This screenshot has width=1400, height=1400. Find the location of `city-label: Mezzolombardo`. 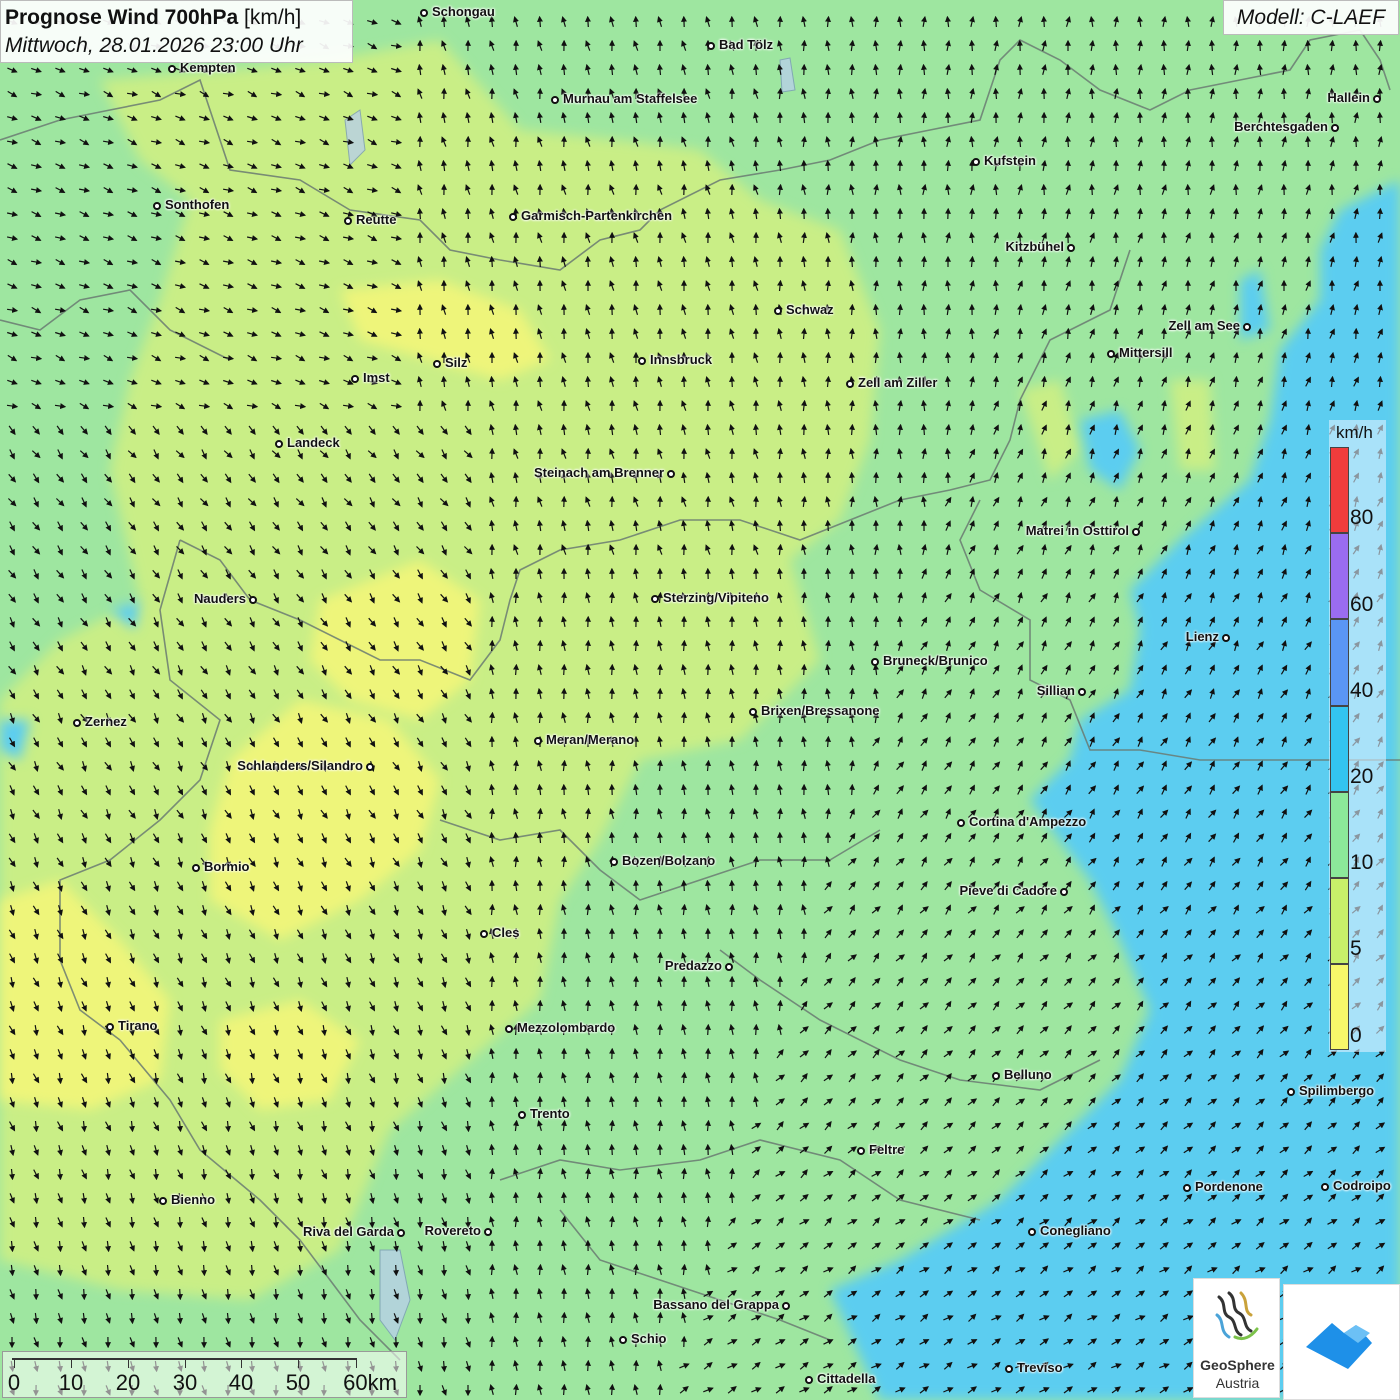

city-label: Mezzolombardo is located at coordinates (566, 1027).